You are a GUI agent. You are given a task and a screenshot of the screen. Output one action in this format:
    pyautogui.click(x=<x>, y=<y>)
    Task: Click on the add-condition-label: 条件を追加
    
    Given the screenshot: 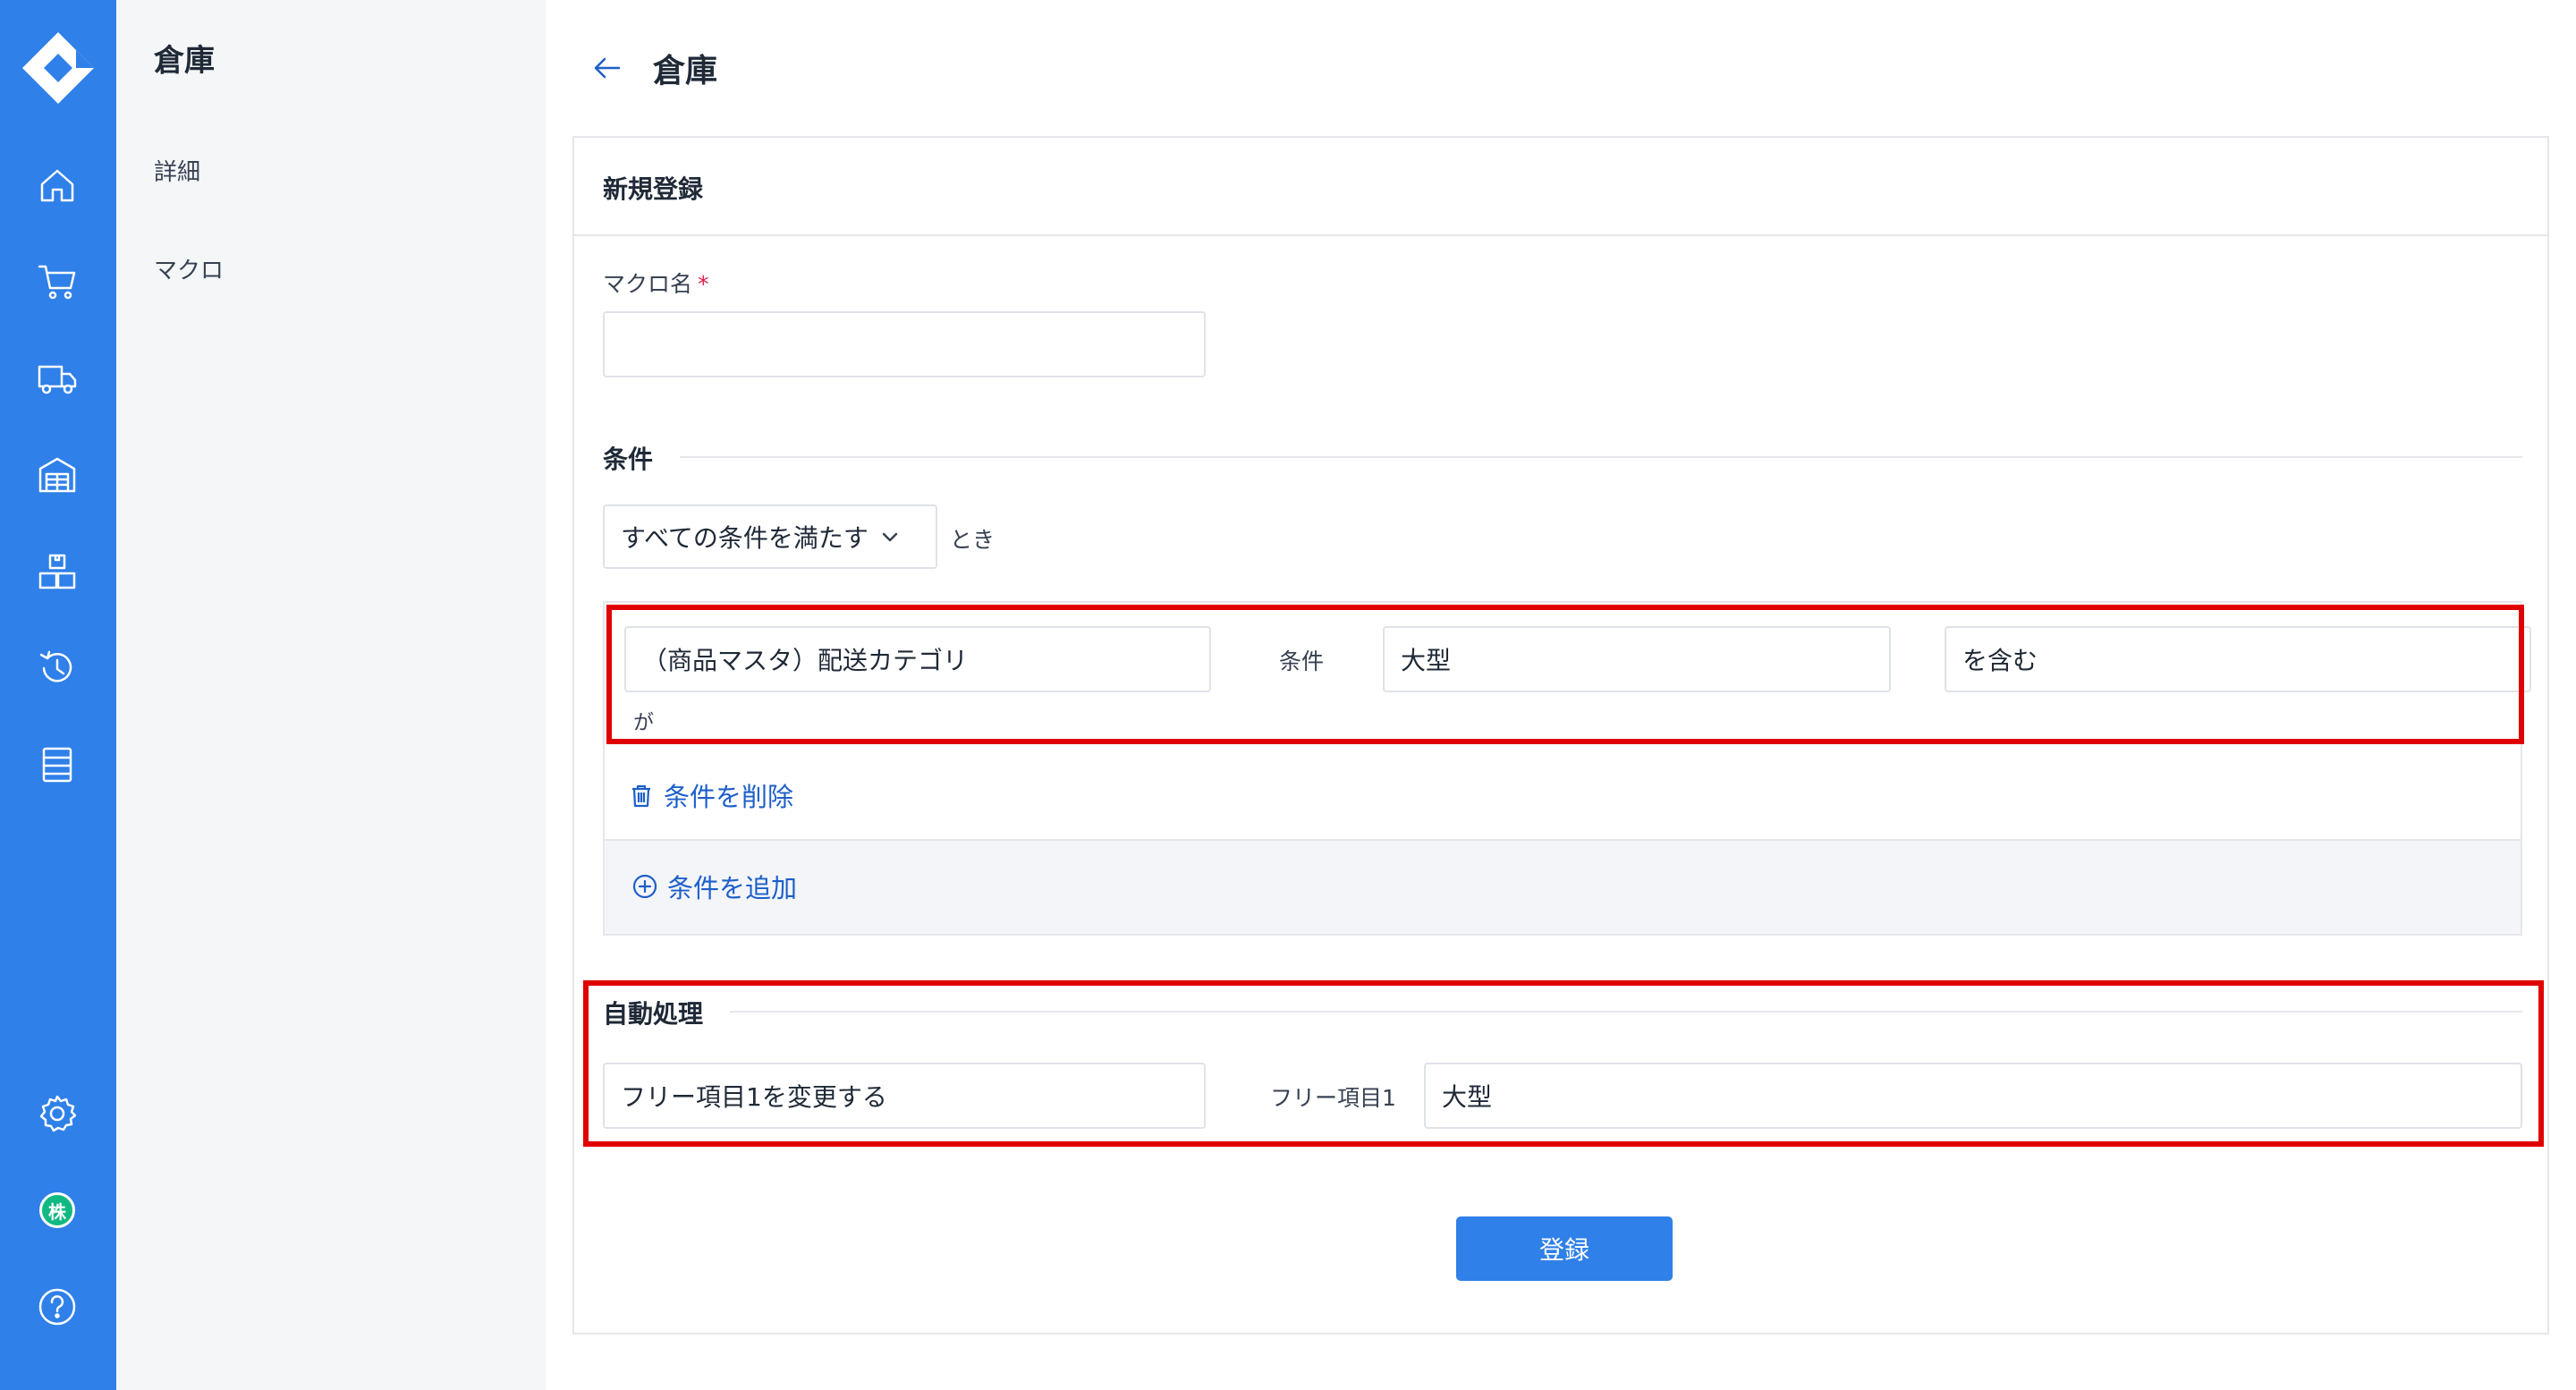 What is the action you would take?
    pyautogui.click(x=732, y=888)
    